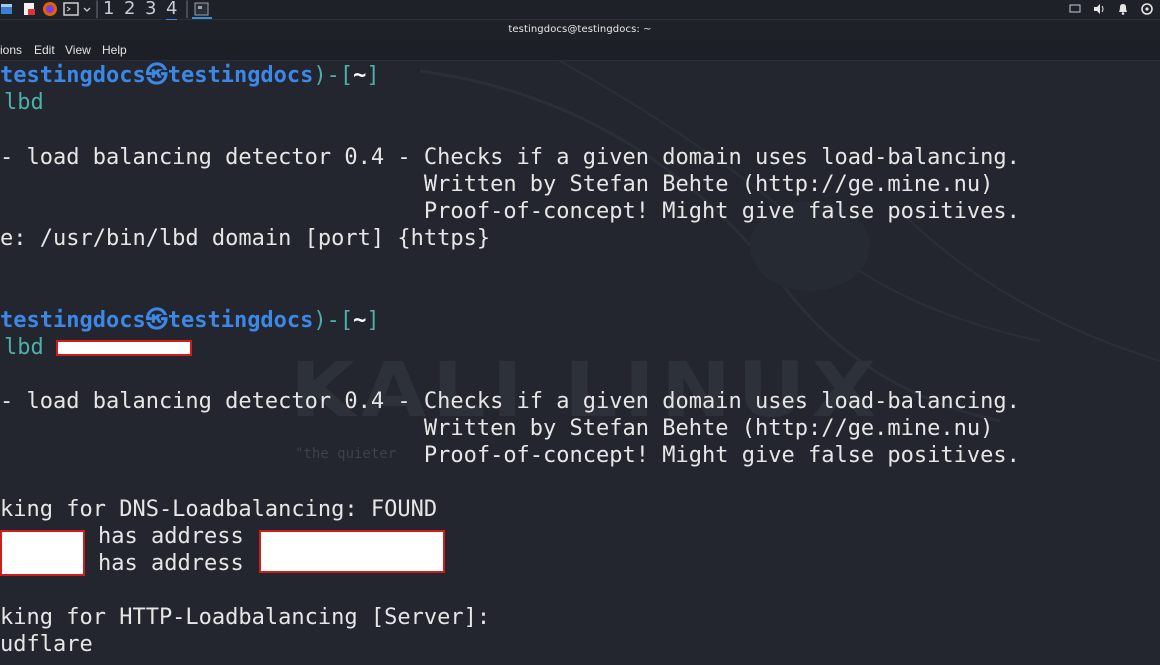  I want to click on menu-bar: ions Edit View Help, so click(580, 50).